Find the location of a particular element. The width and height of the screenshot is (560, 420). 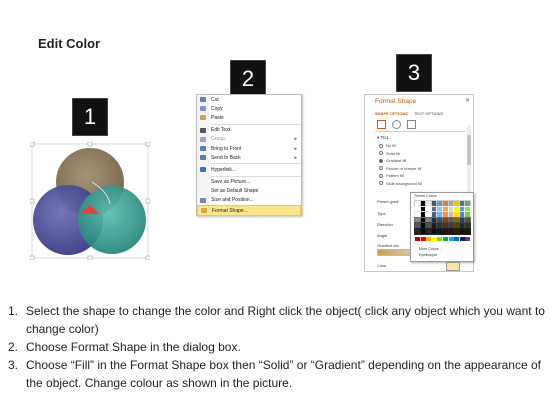

menu-item-paste: Paste is located at coordinates (249, 117).